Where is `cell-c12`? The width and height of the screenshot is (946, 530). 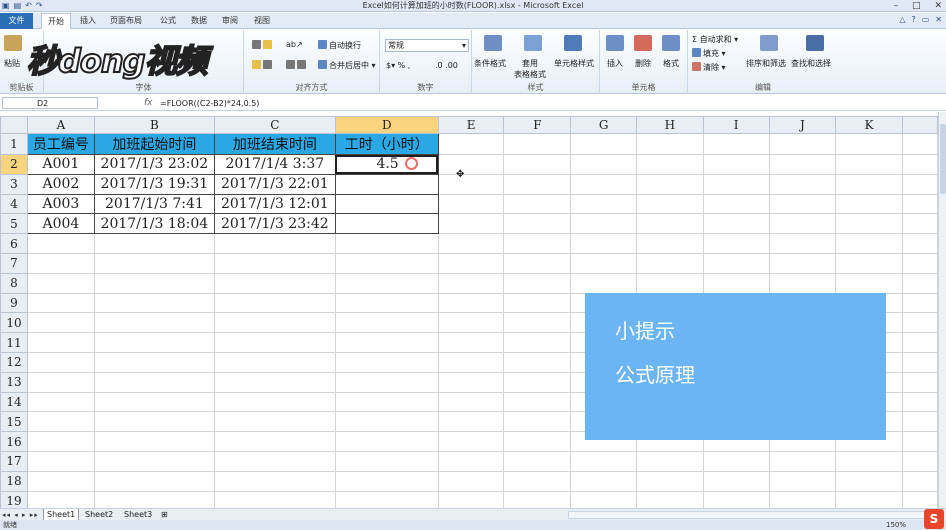 cell-c12 is located at coordinates (274, 362).